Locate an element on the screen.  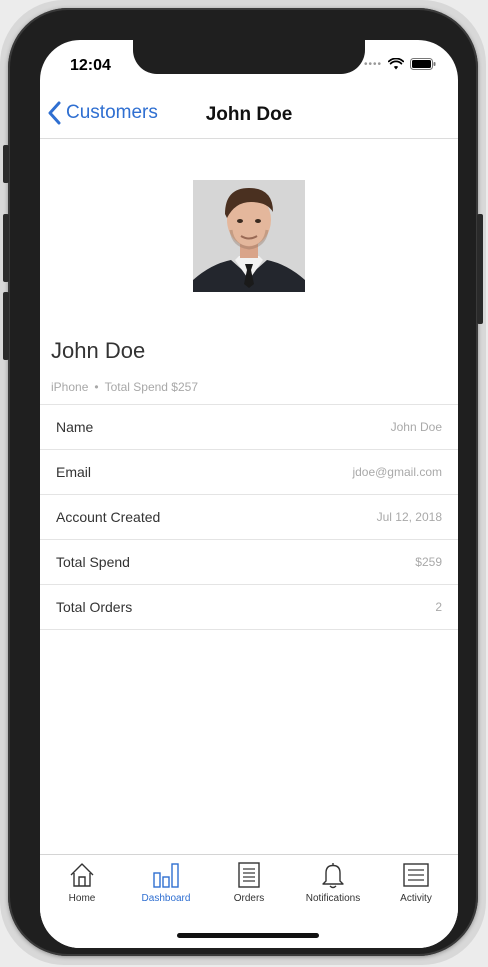
wifi-icon is located at coordinates (396, 64).